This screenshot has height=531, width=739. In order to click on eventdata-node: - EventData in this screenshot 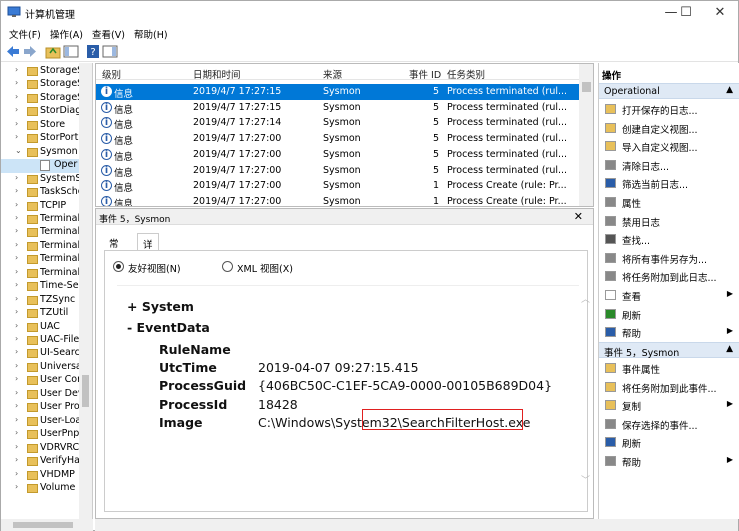, I will do `click(168, 327)`.